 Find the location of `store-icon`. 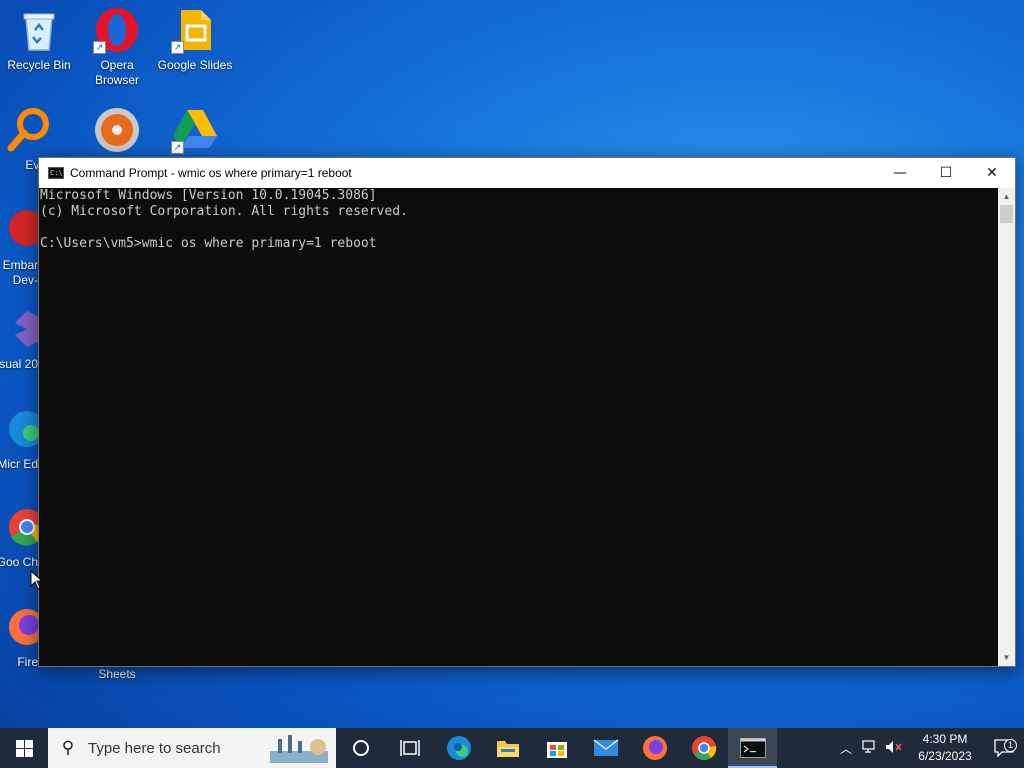

store-icon is located at coordinates (556, 750).